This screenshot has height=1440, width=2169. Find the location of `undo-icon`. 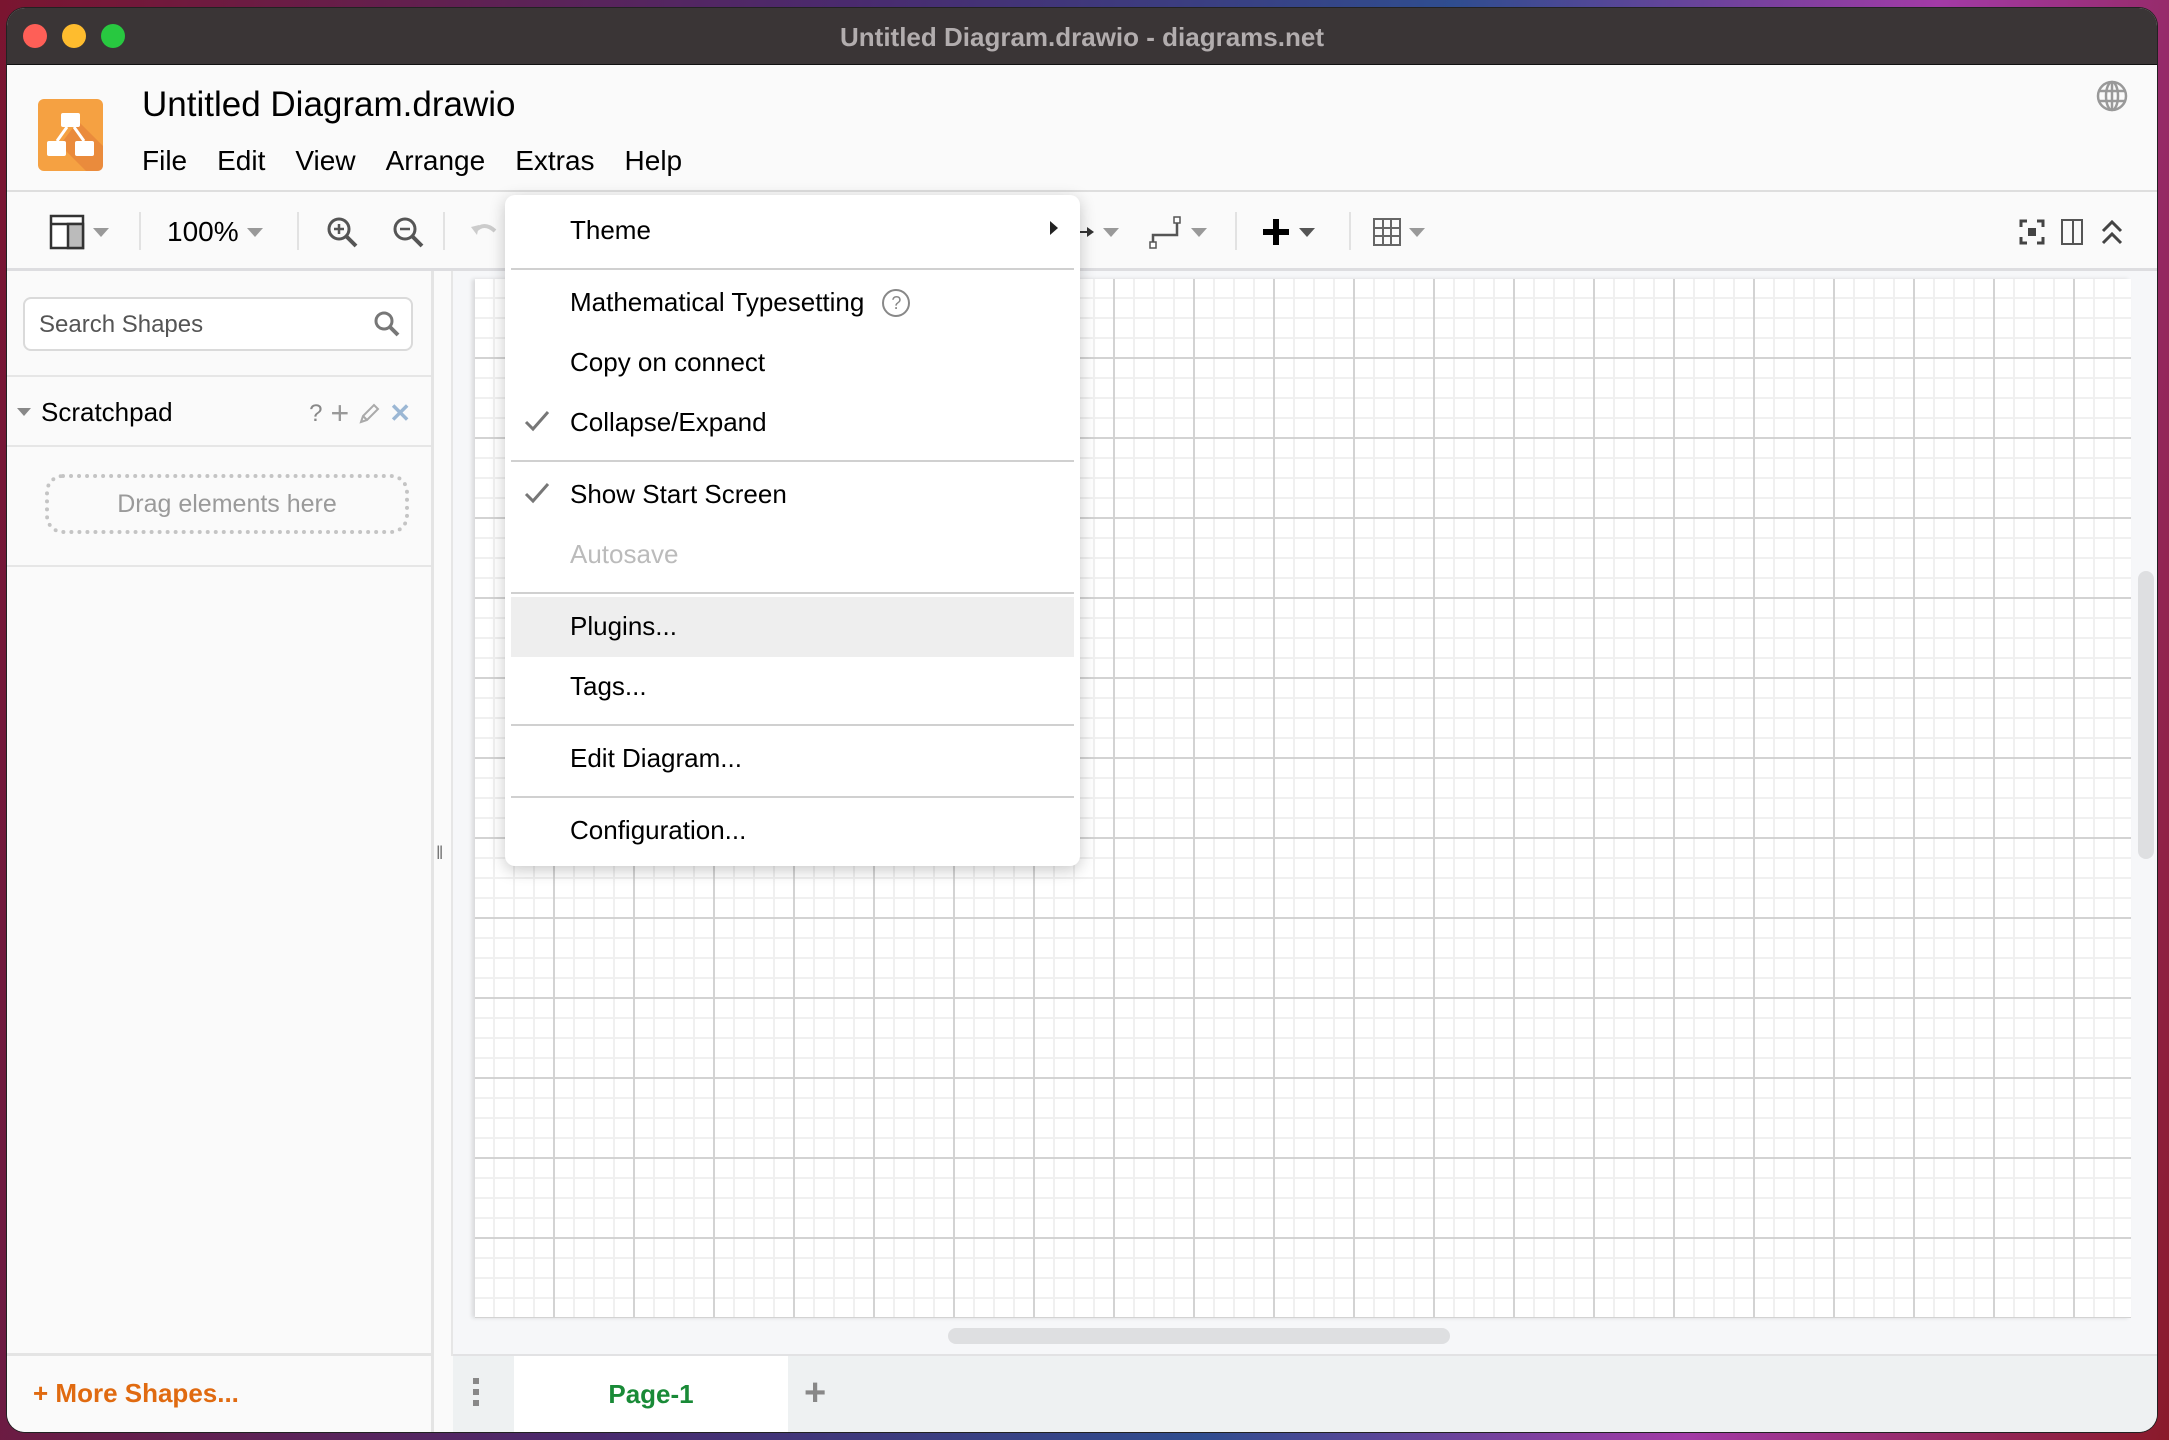

undo-icon is located at coordinates (484, 229).